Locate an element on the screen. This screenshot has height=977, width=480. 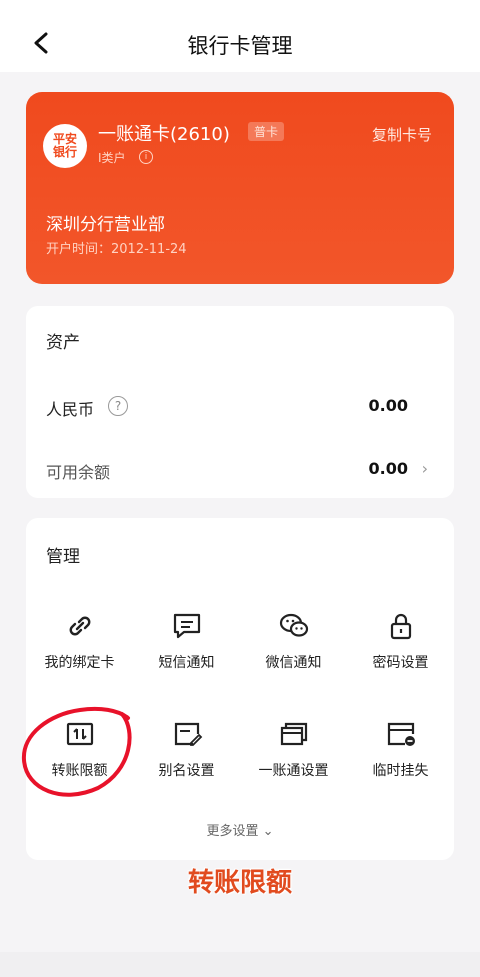
edit-card-icon is located at coordinates (188, 734).